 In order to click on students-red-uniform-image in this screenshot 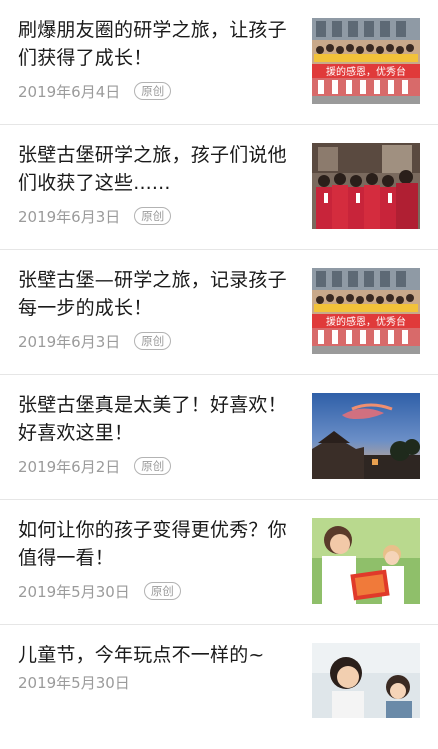, I will do `click(366, 186)`.